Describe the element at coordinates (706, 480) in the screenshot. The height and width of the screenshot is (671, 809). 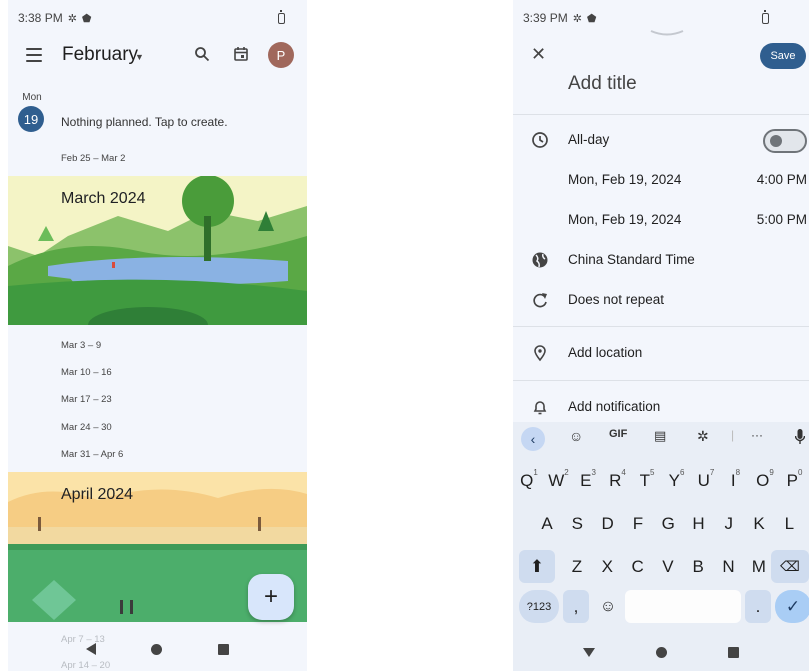
I see `key-u: U7` at that location.